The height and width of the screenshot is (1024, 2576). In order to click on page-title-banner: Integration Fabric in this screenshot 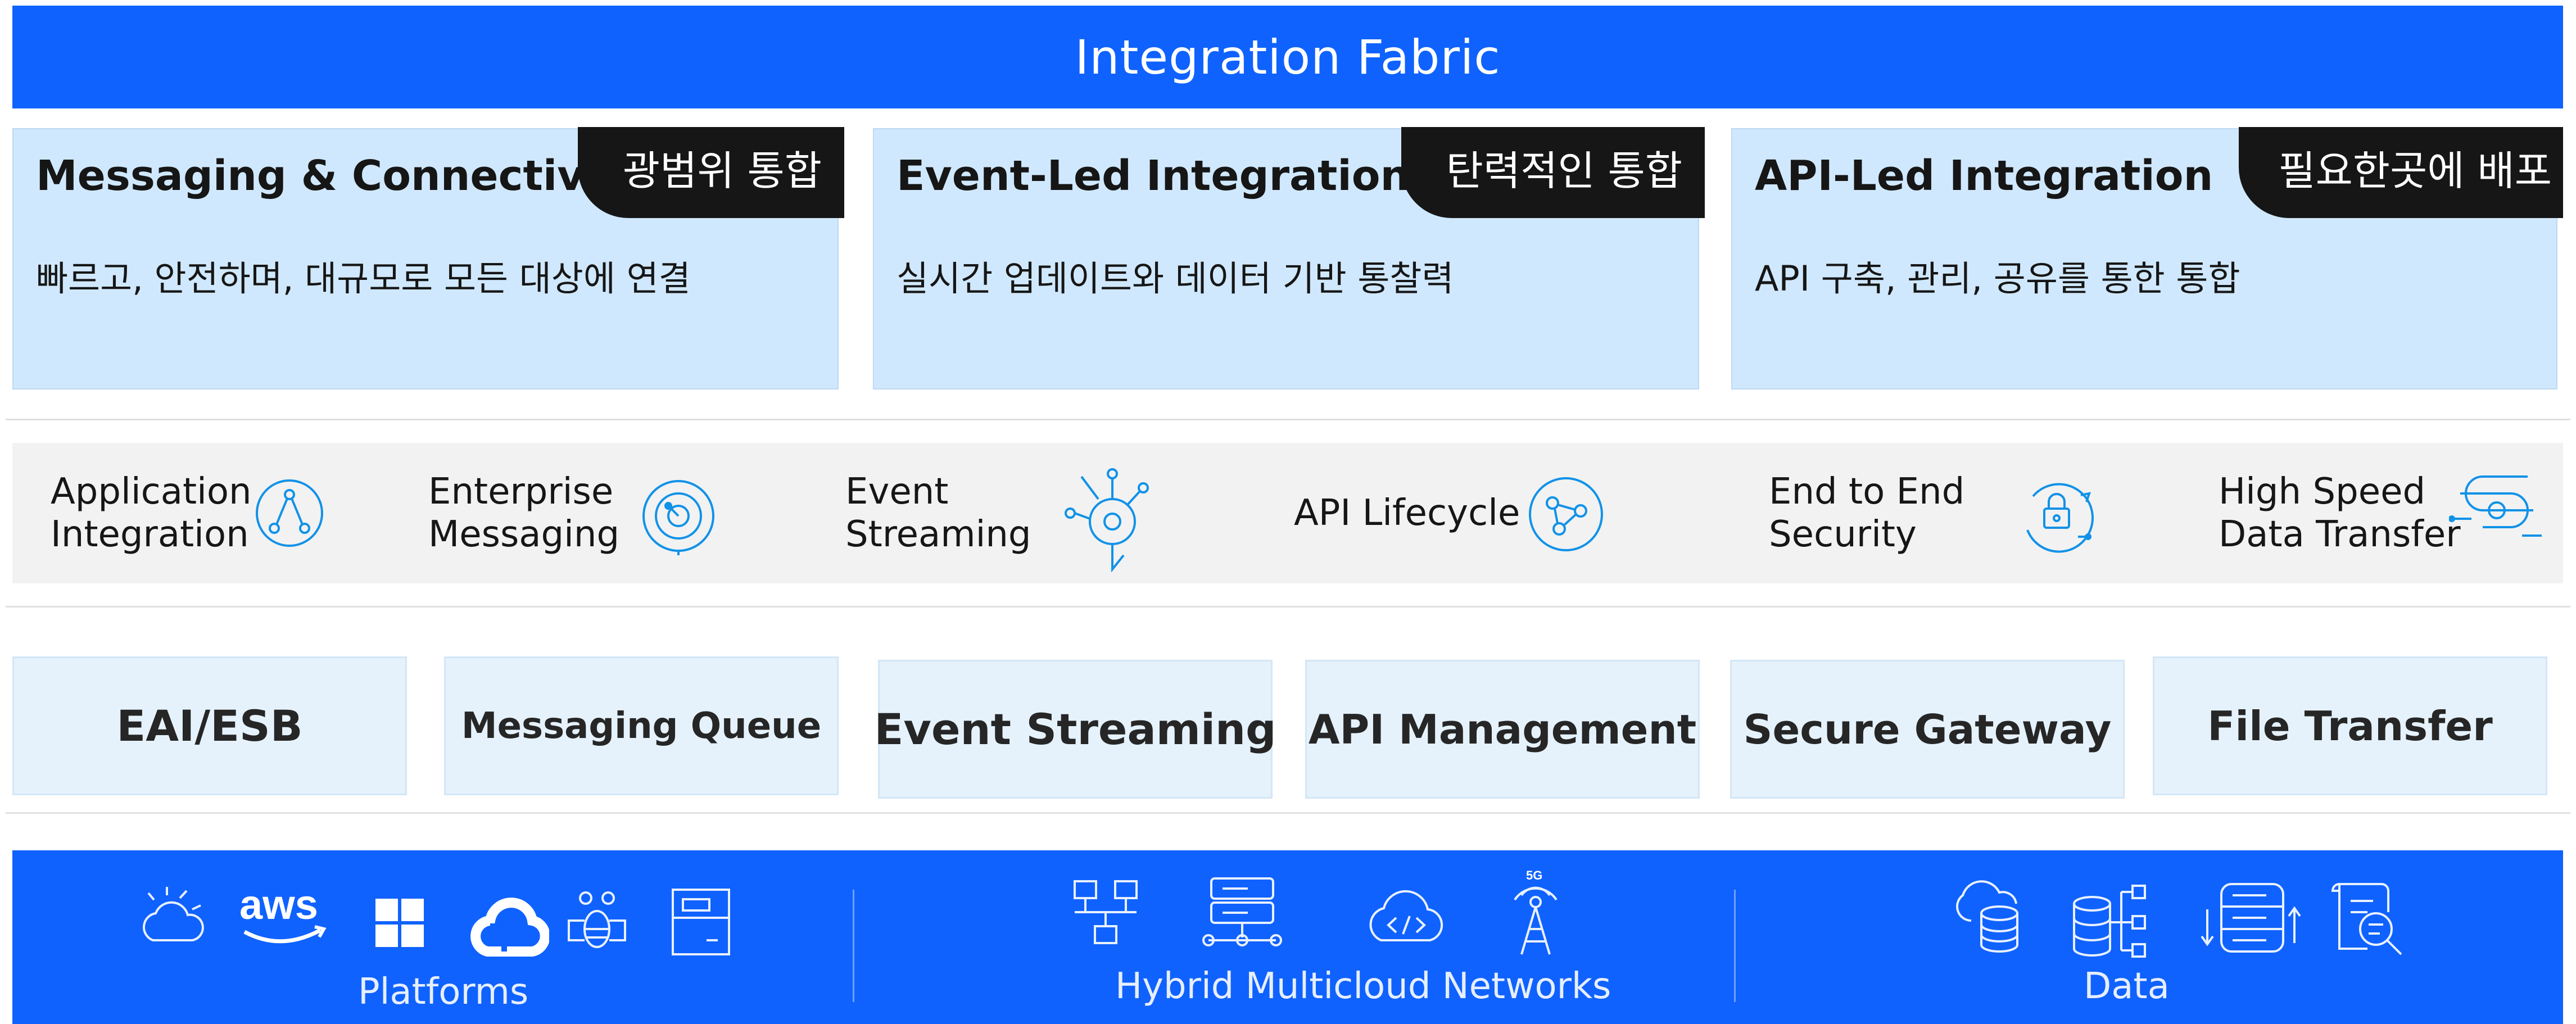, I will do `click(1288, 57)`.